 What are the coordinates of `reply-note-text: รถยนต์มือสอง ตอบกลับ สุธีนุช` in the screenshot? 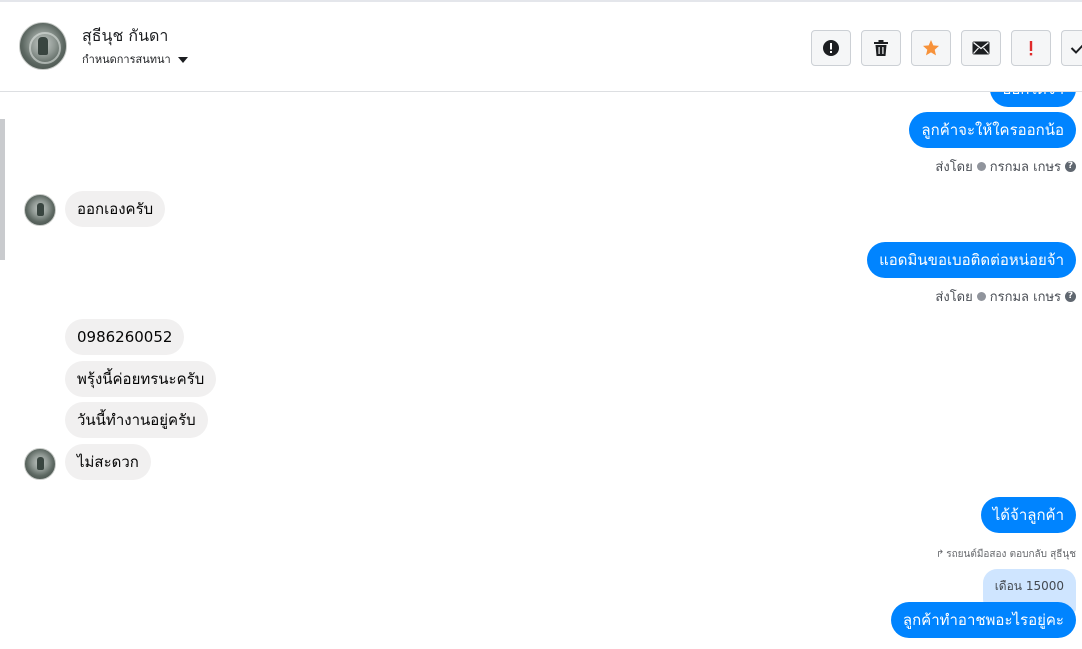 It's located at (1011, 554).